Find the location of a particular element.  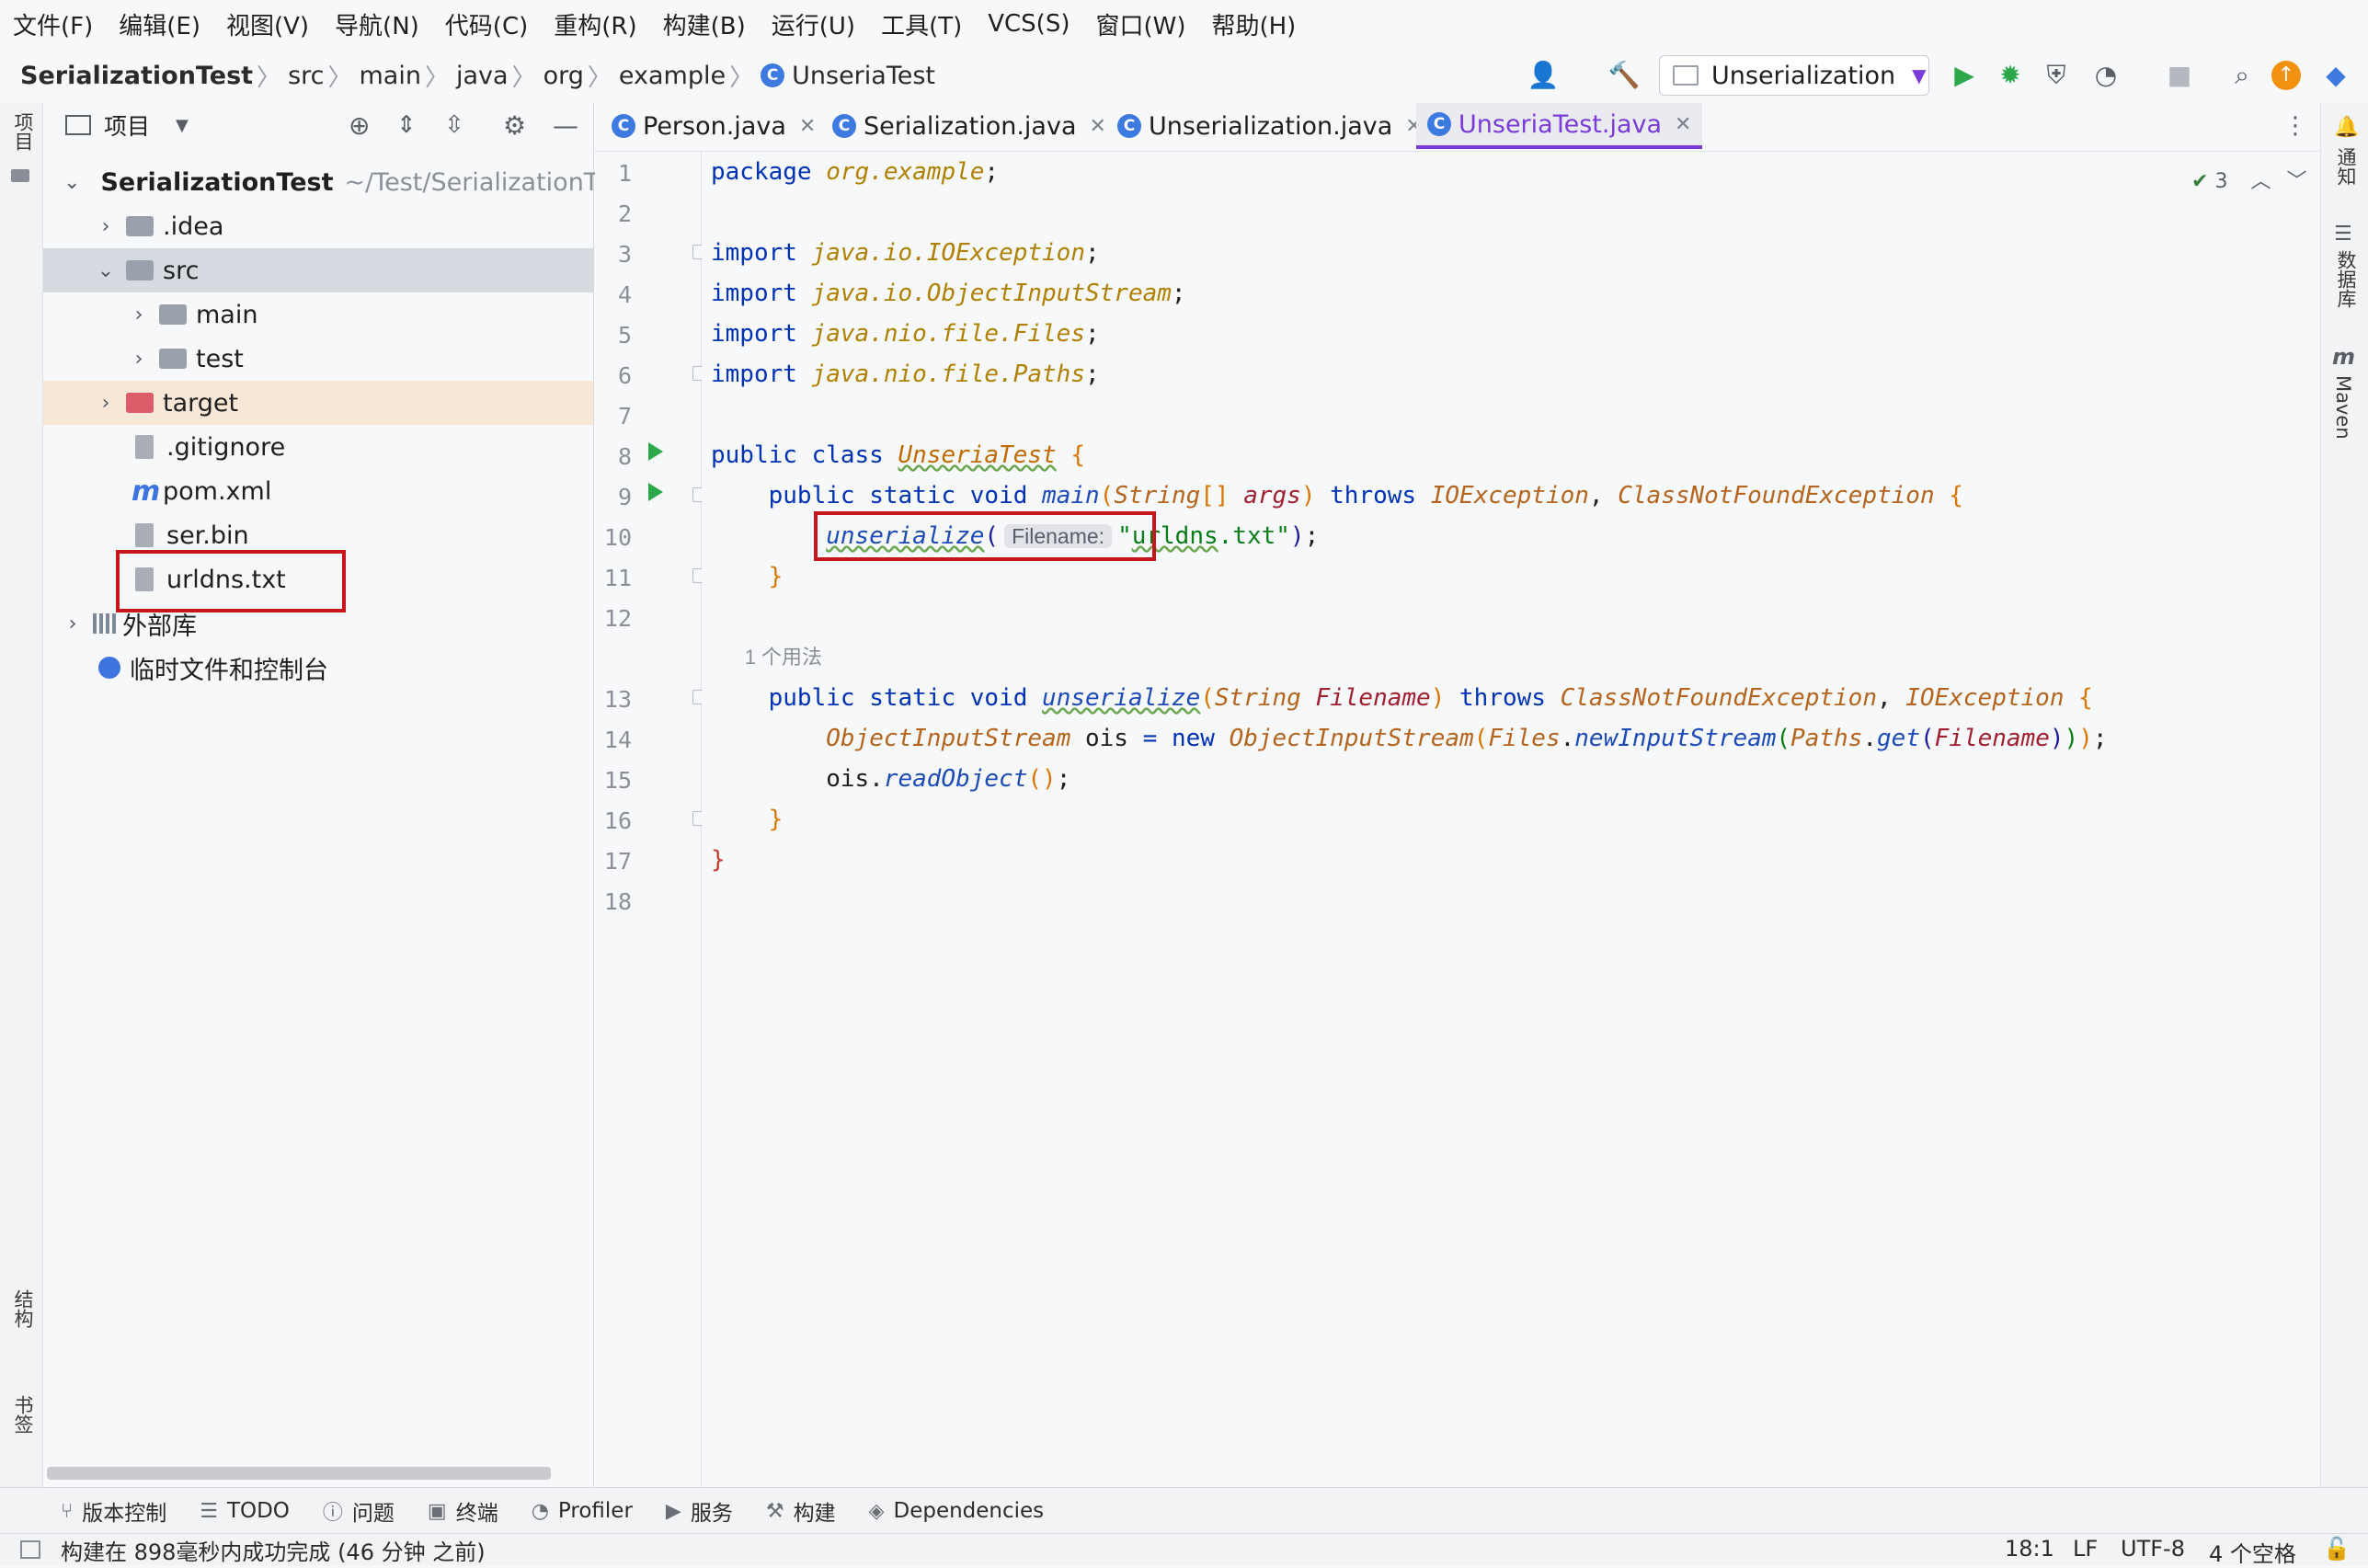

menu-file: 文件(F) is located at coordinates (53, 24).